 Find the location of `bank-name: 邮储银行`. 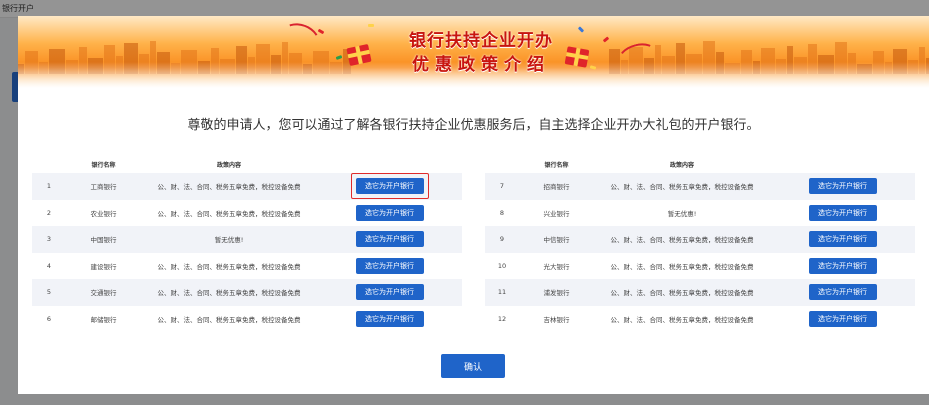

bank-name: 邮储银行 is located at coordinates (103, 319).